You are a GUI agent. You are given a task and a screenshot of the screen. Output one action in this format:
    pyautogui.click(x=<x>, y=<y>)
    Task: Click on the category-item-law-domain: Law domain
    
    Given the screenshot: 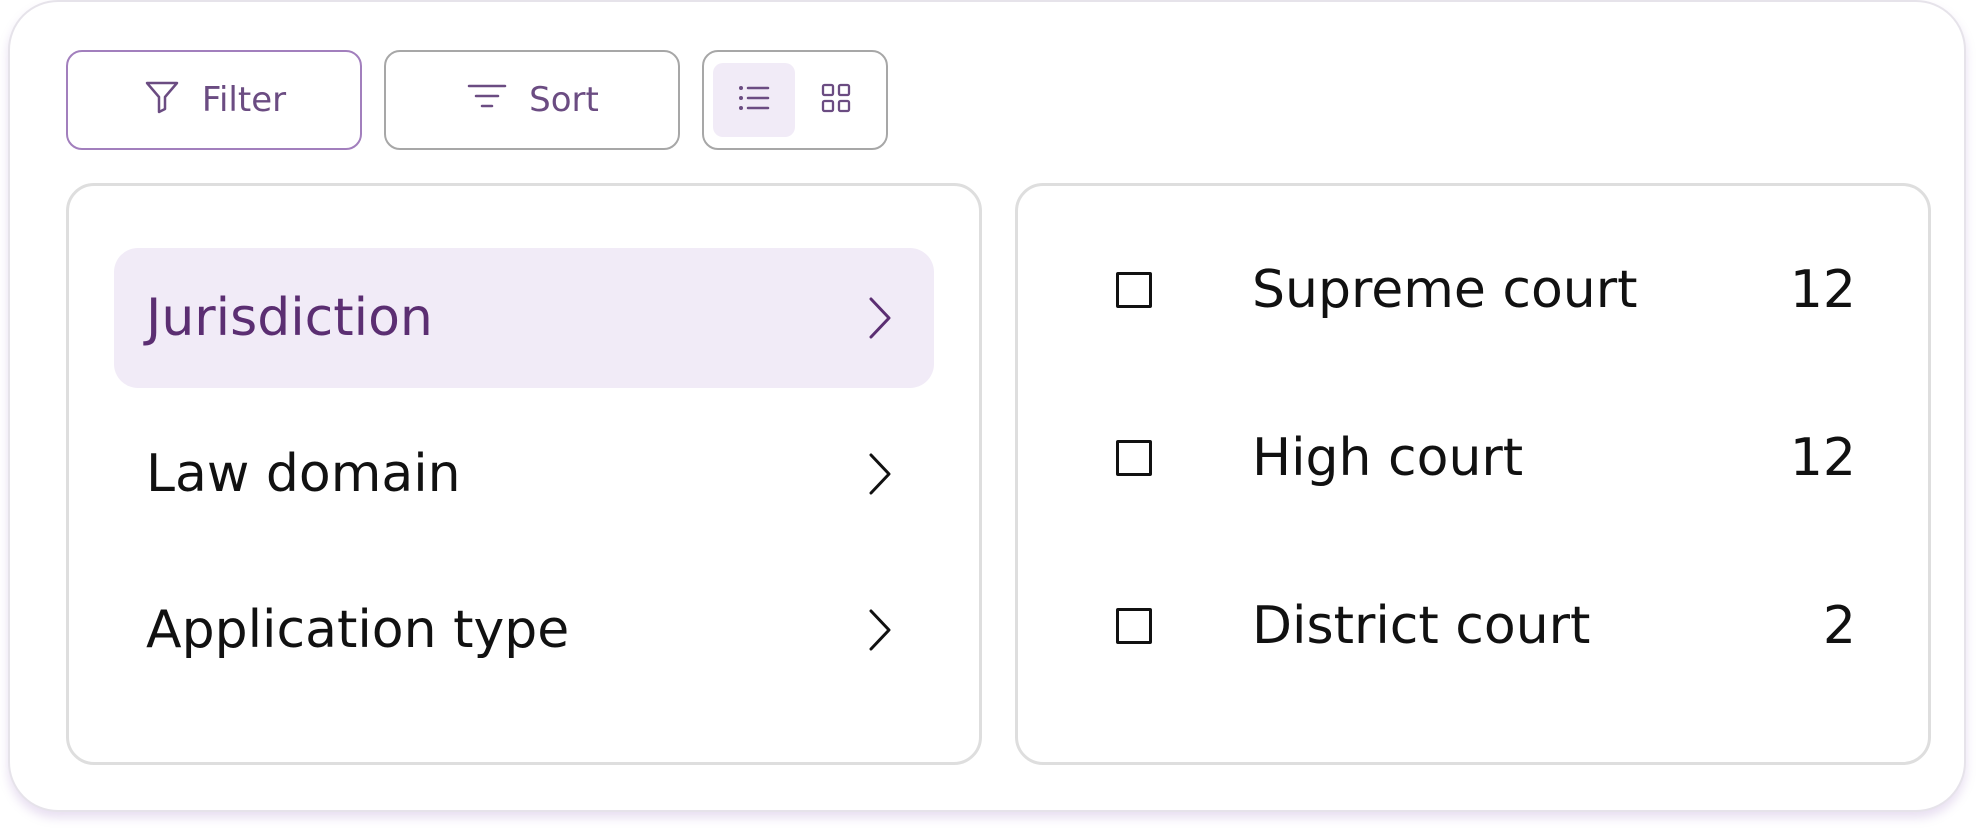 What is the action you would take?
    pyautogui.click(x=524, y=474)
    